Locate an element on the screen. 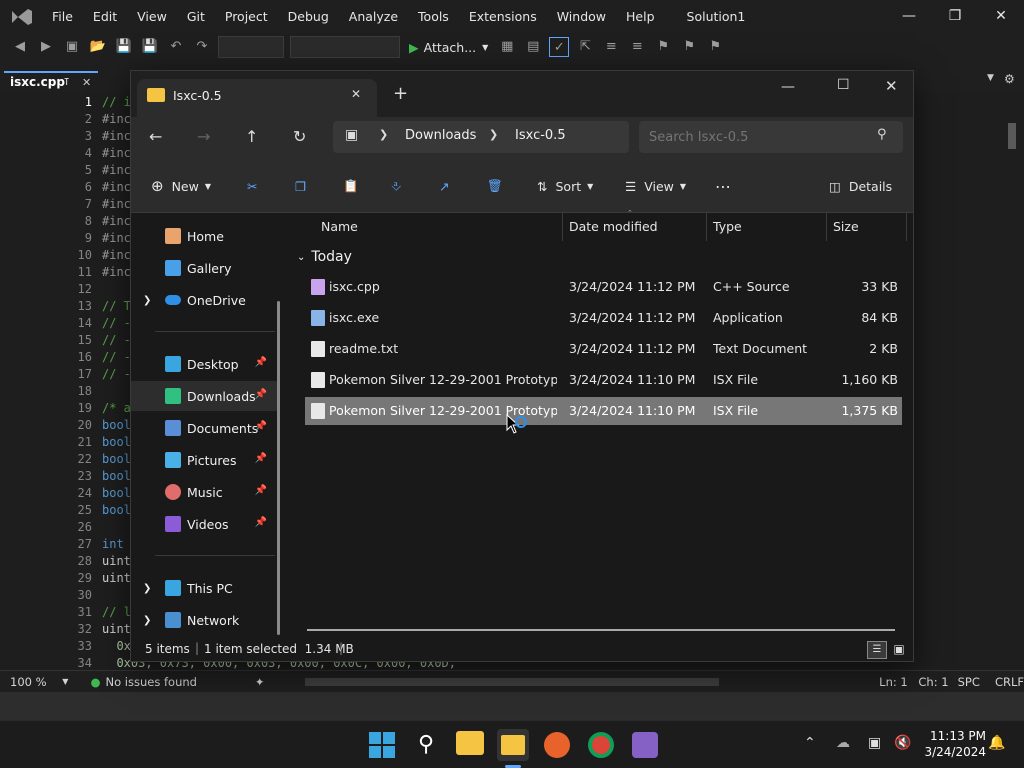  nav-item-downloads: Downloads 📌 is located at coordinates (205, 396).